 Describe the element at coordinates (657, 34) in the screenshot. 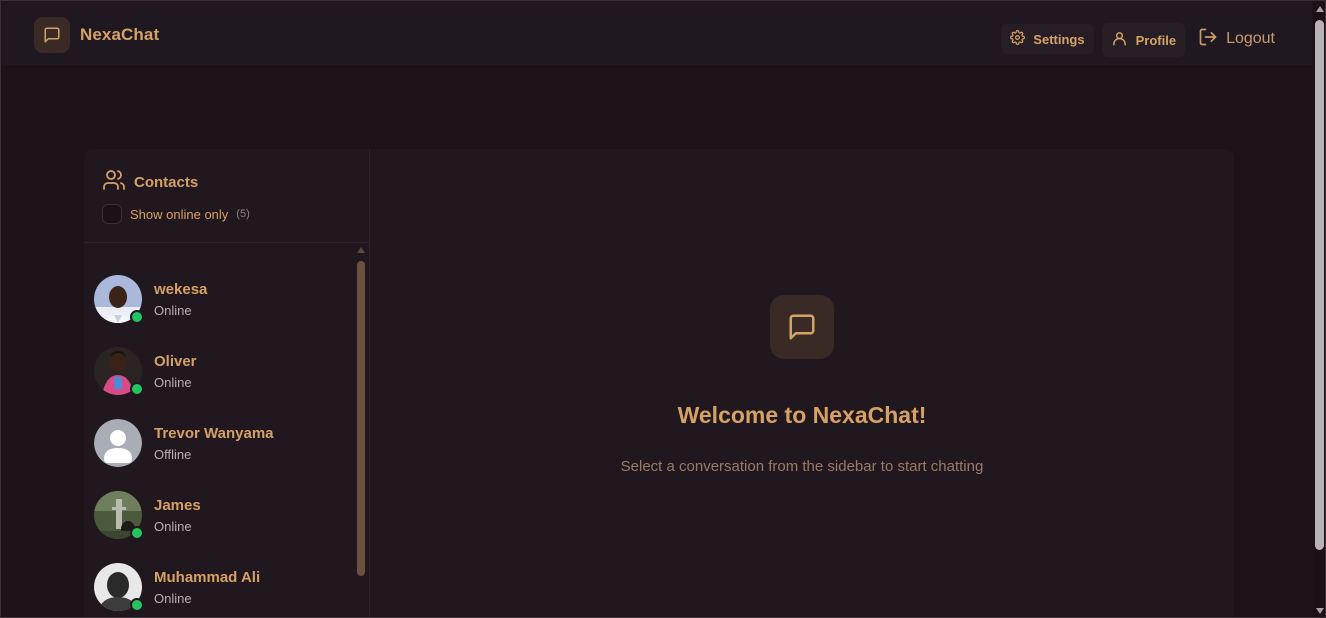

I see `top-navbar: NexaChat Settings Profile Logout` at that location.